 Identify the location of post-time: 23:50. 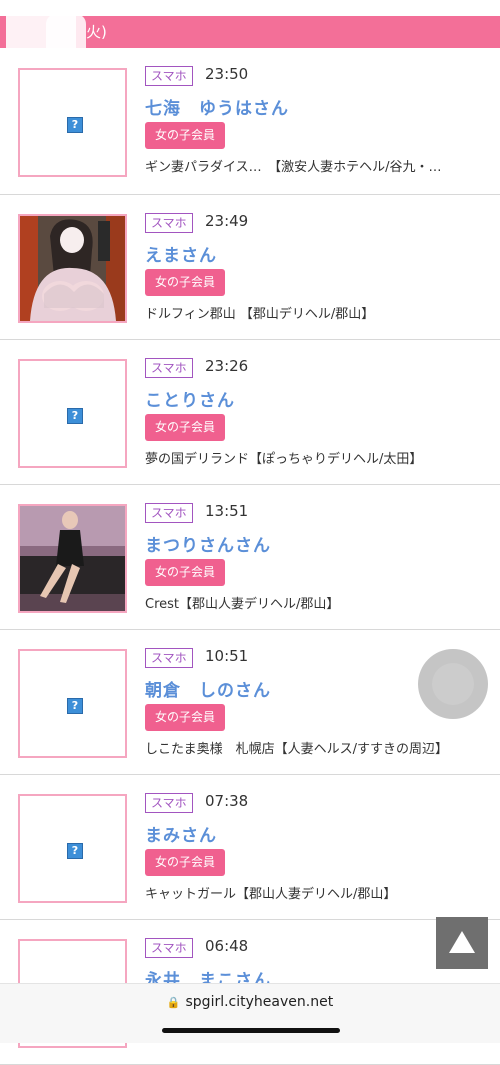
(227, 74).